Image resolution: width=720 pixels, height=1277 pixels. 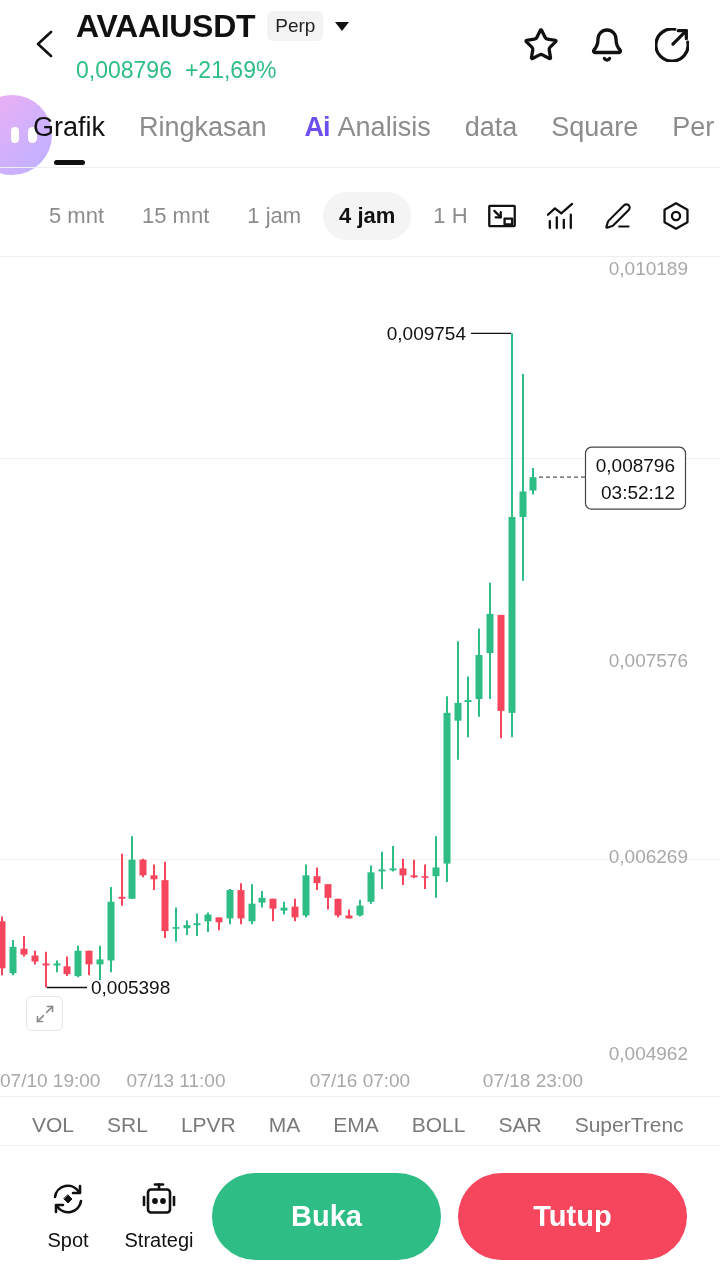 I want to click on open-button: Buka, so click(x=326, y=1216).